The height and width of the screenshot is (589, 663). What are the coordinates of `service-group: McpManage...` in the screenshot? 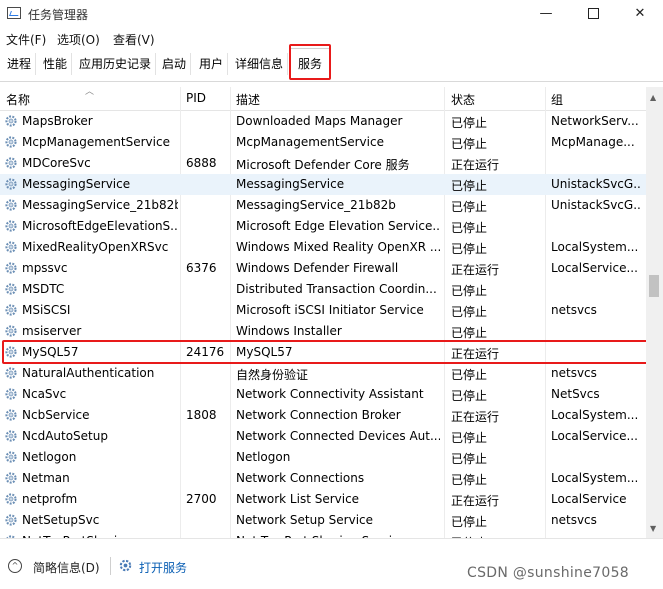 It's located at (593, 142).